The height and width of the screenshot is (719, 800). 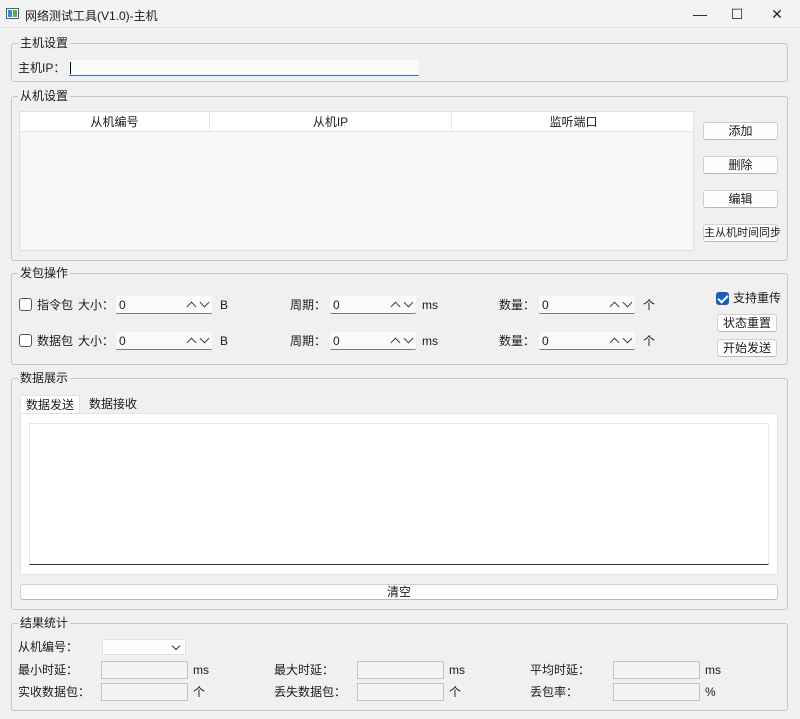 What do you see at coordinates (400, 670) in the screenshot?
I see `max-delay-field` at bounding box center [400, 670].